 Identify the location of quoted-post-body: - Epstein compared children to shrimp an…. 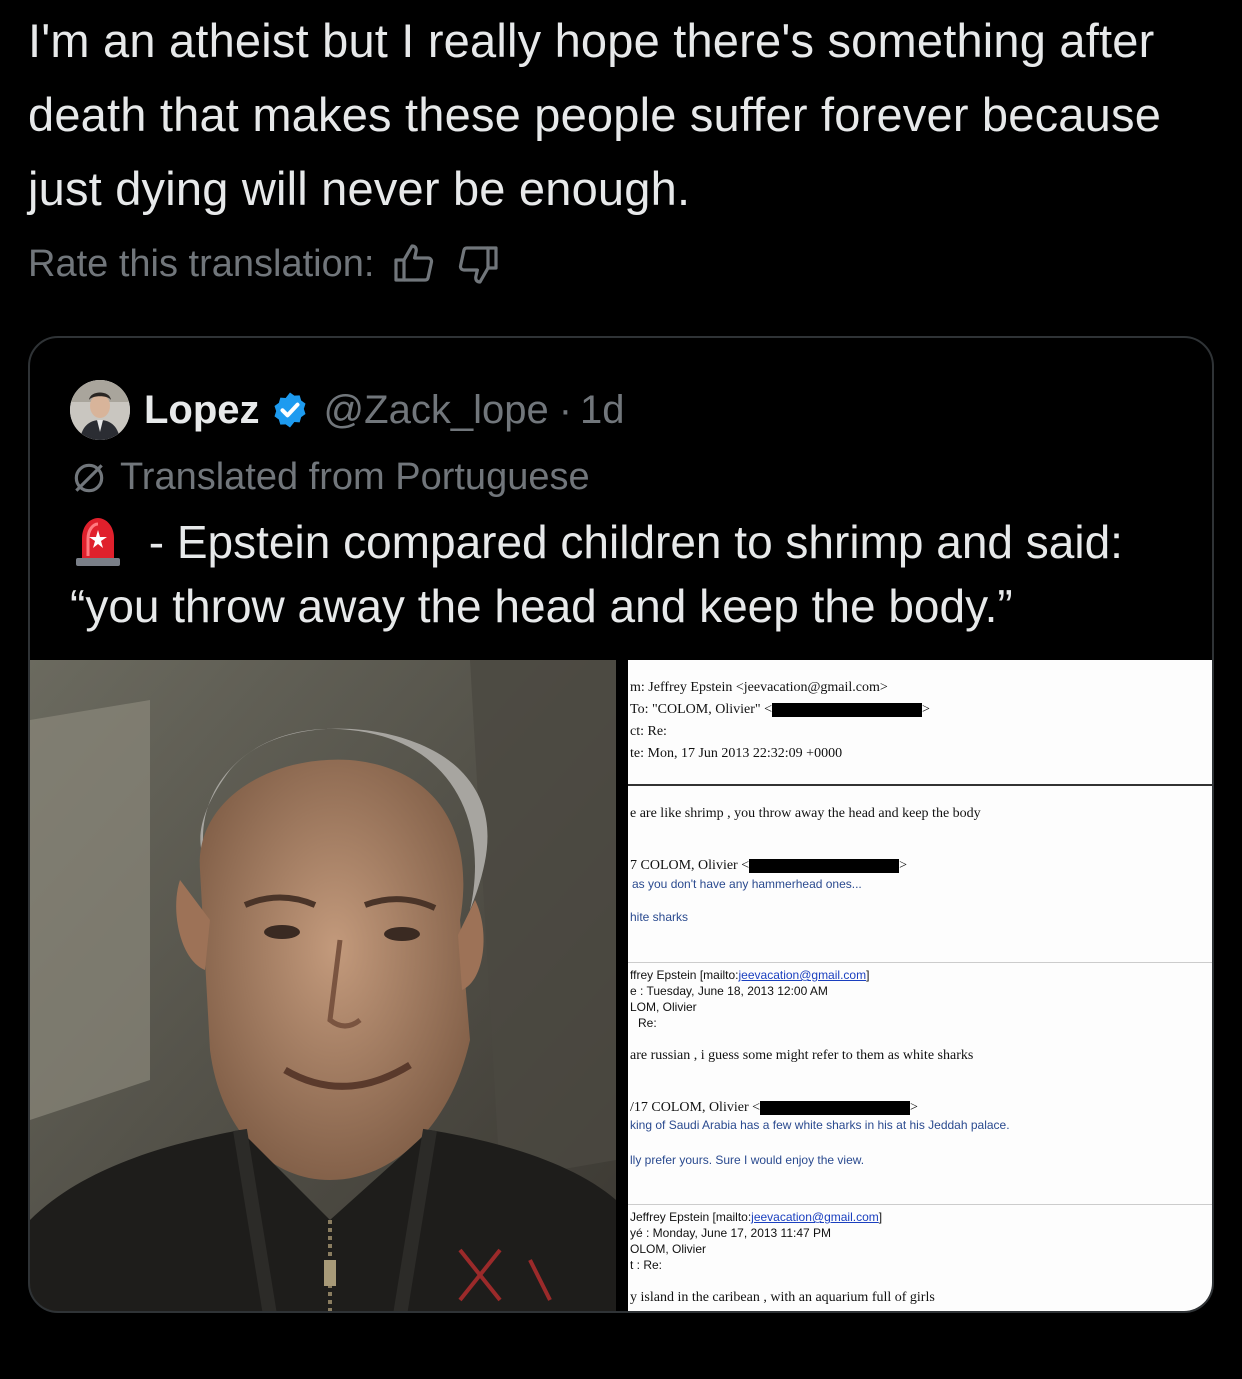
(596, 574).